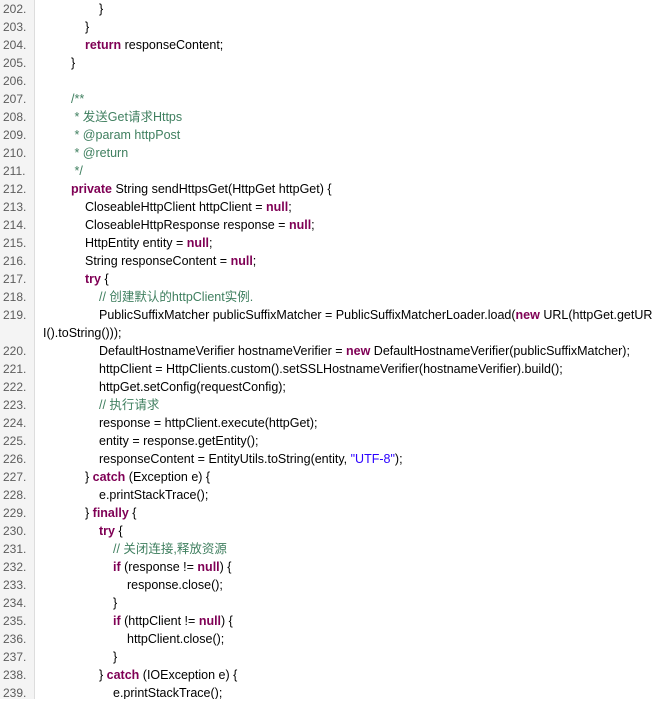  I want to click on code-line: 227.} catch (Exception e) {, so click(331, 477).